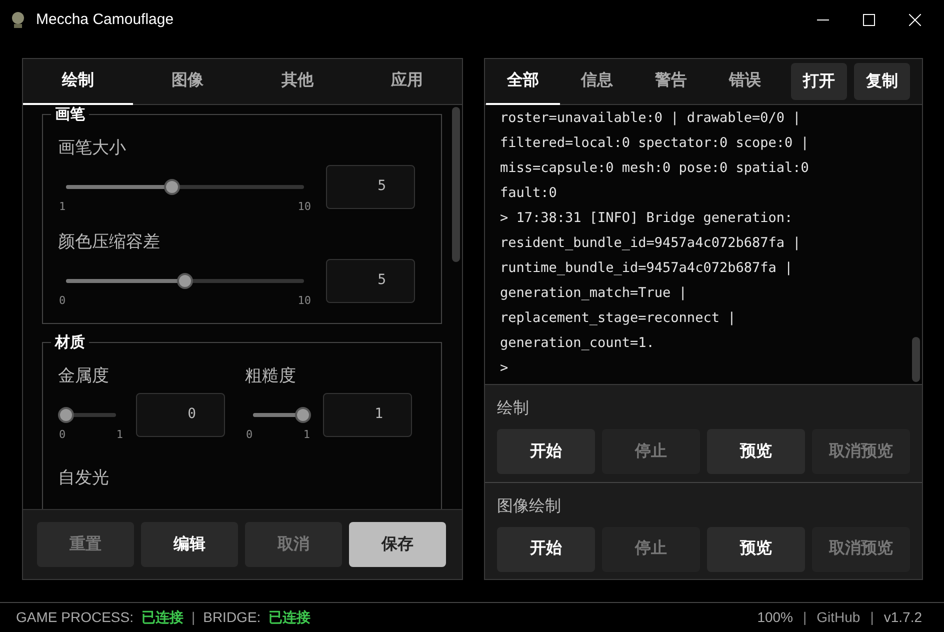  Describe the element at coordinates (180, 414) in the screenshot. I see `number-field: 0` at that location.